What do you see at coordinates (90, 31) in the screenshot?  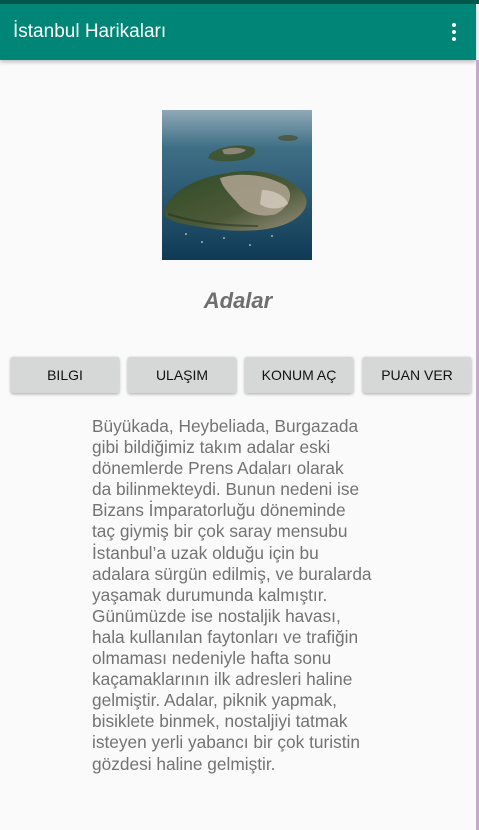 I see `app-title: İstanbul Harikaları` at bounding box center [90, 31].